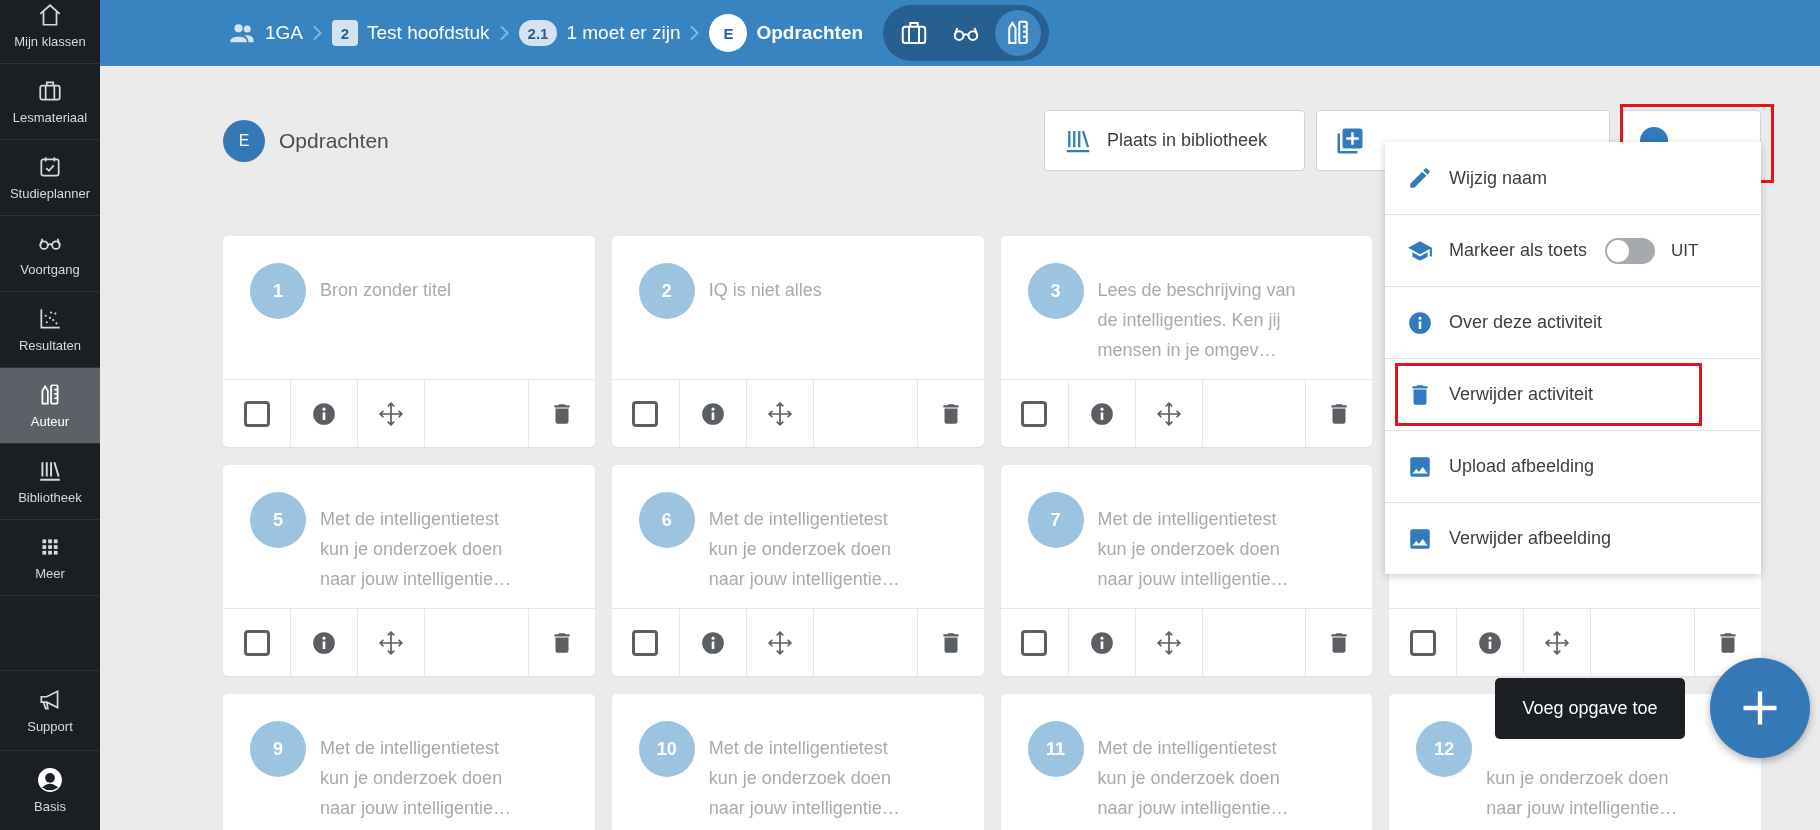  Describe the element at coordinates (1573, 538) in the screenshot. I see `menu-item: Verwijder afbeelding` at that location.